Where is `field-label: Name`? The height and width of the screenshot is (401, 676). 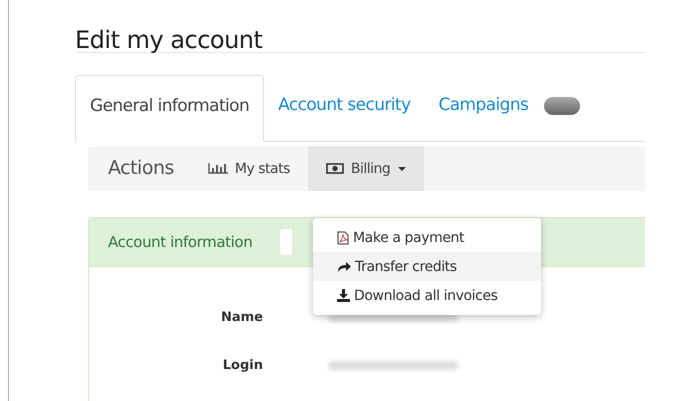 field-label: Name is located at coordinates (241, 317).